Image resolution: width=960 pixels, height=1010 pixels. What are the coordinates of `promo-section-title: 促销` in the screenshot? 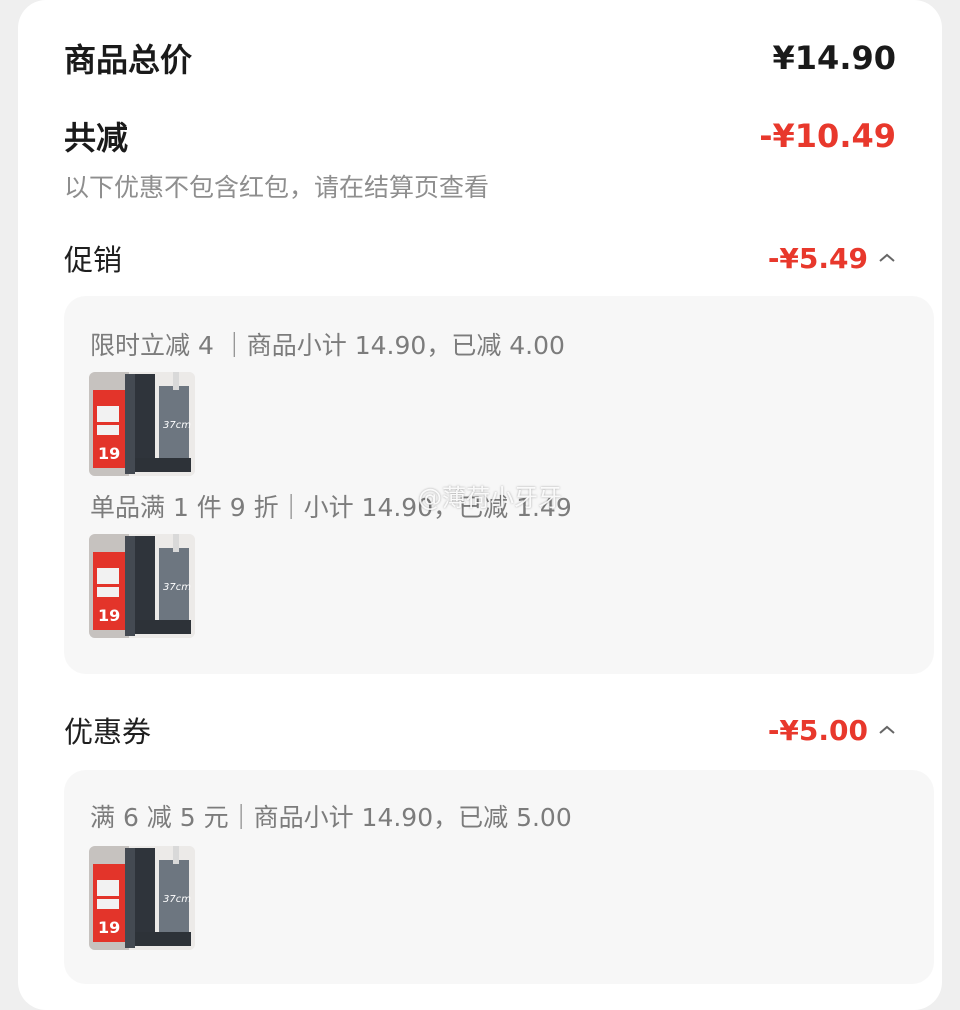 It's located at (93, 260).